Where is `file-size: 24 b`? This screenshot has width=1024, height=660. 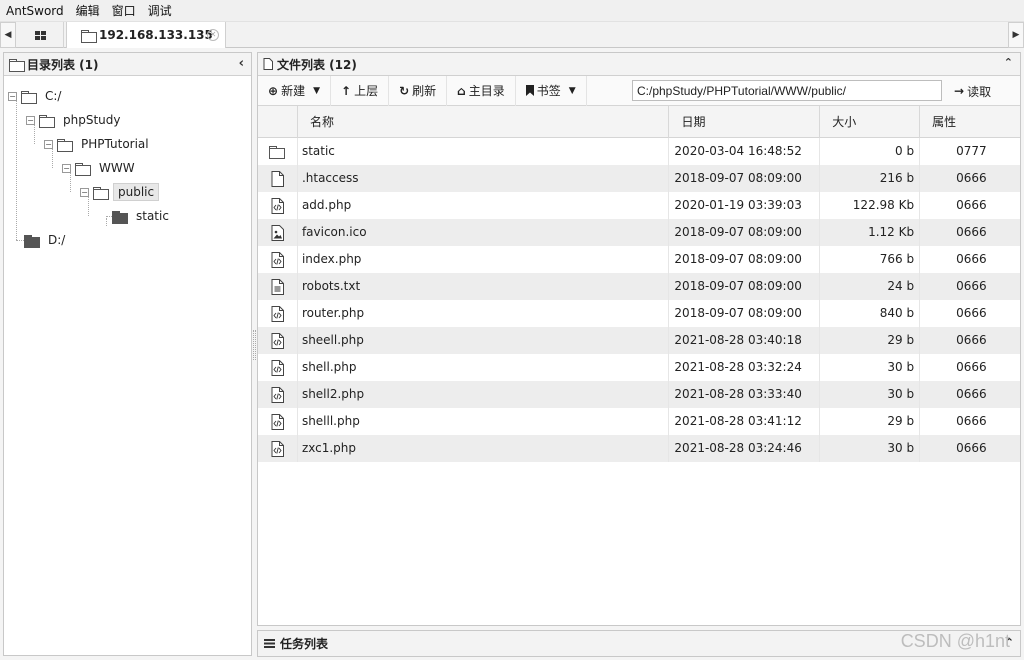
file-size: 24 b is located at coordinates (870, 286).